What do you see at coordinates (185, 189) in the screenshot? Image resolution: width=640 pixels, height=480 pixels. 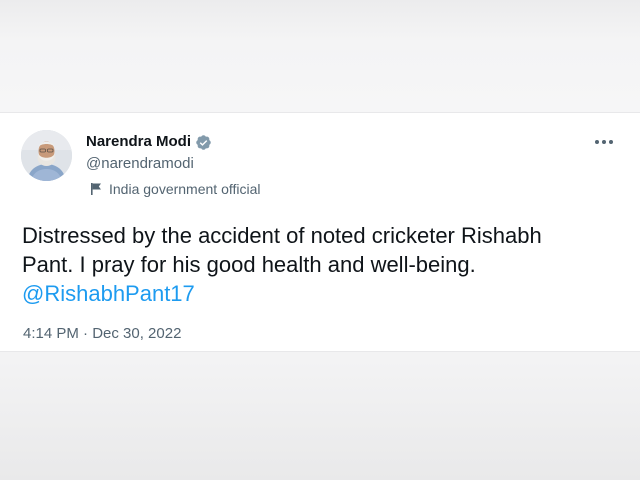 I see `affiliation-text: India government official` at bounding box center [185, 189].